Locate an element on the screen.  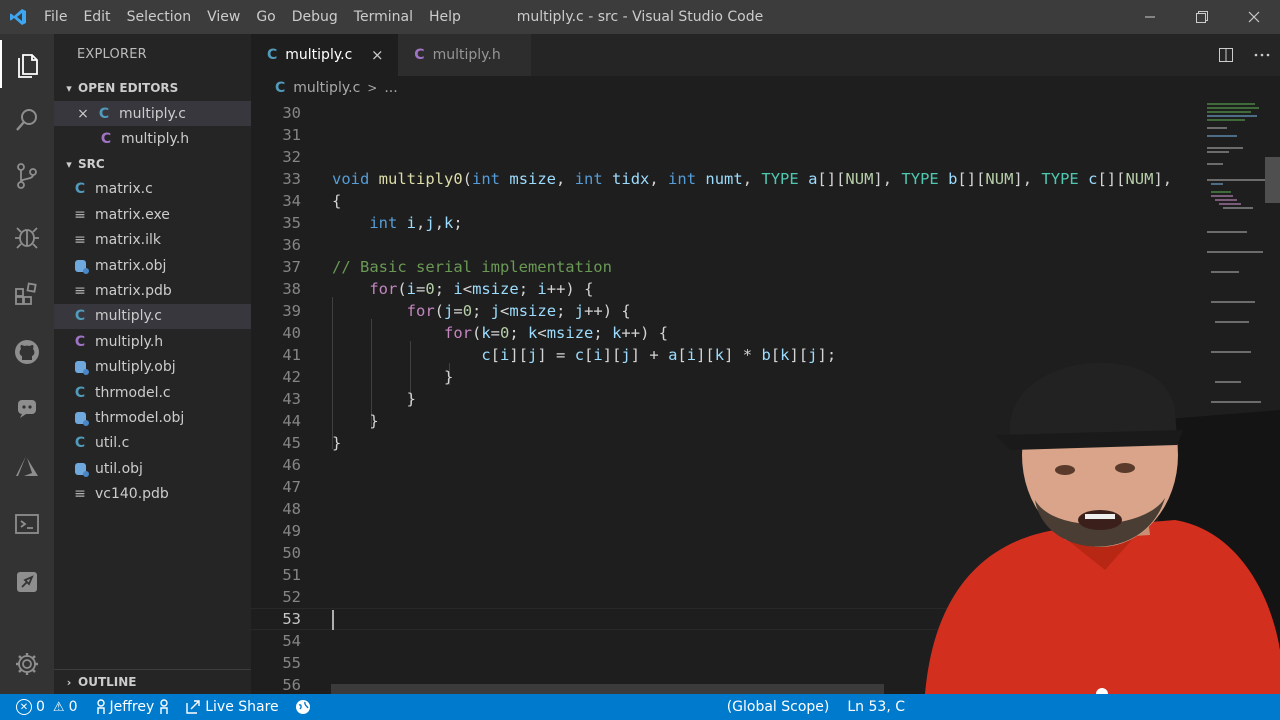
menu-debug: Debug is located at coordinates (315, 17).